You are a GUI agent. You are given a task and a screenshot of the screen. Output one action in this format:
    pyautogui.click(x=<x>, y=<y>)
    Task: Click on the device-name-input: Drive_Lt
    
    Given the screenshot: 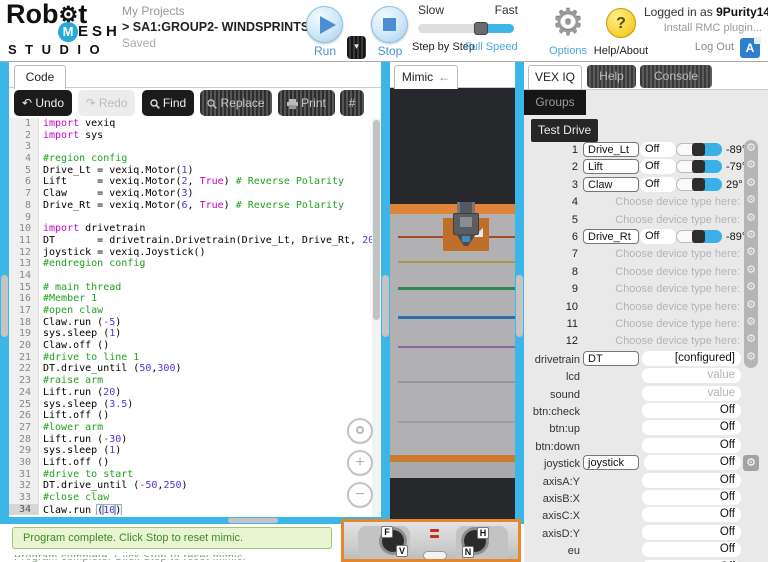 What is the action you would take?
    pyautogui.click(x=611, y=149)
    